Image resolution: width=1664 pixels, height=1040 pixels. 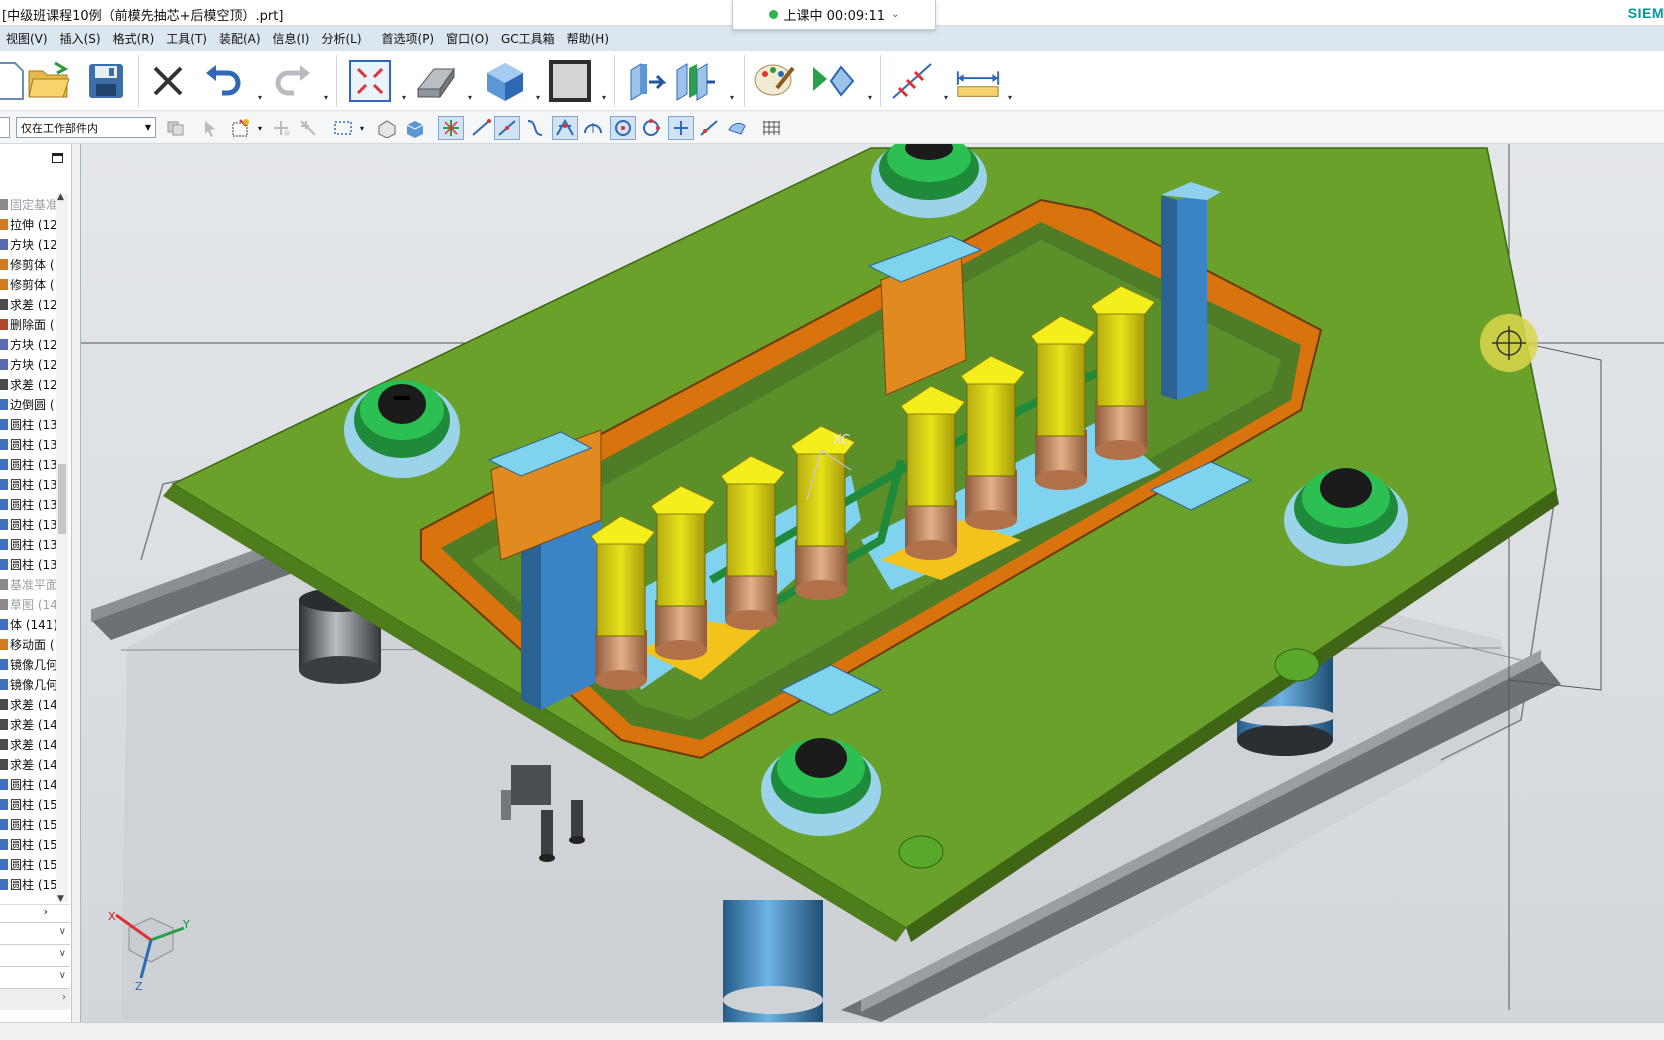 What do you see at coordinates (873, 98) in the screenshot?
I see `show-hide-dropdown: ▾` at bounding box center [873, 98].